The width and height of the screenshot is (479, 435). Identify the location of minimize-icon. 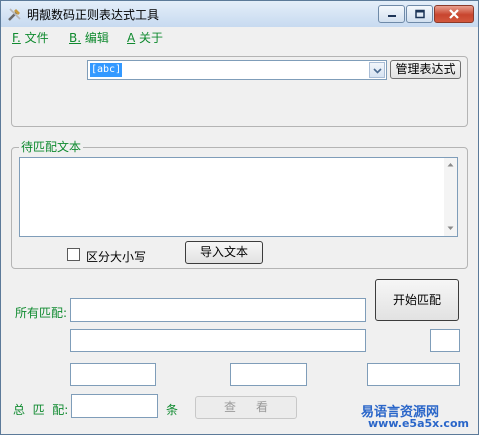
(391, 16).